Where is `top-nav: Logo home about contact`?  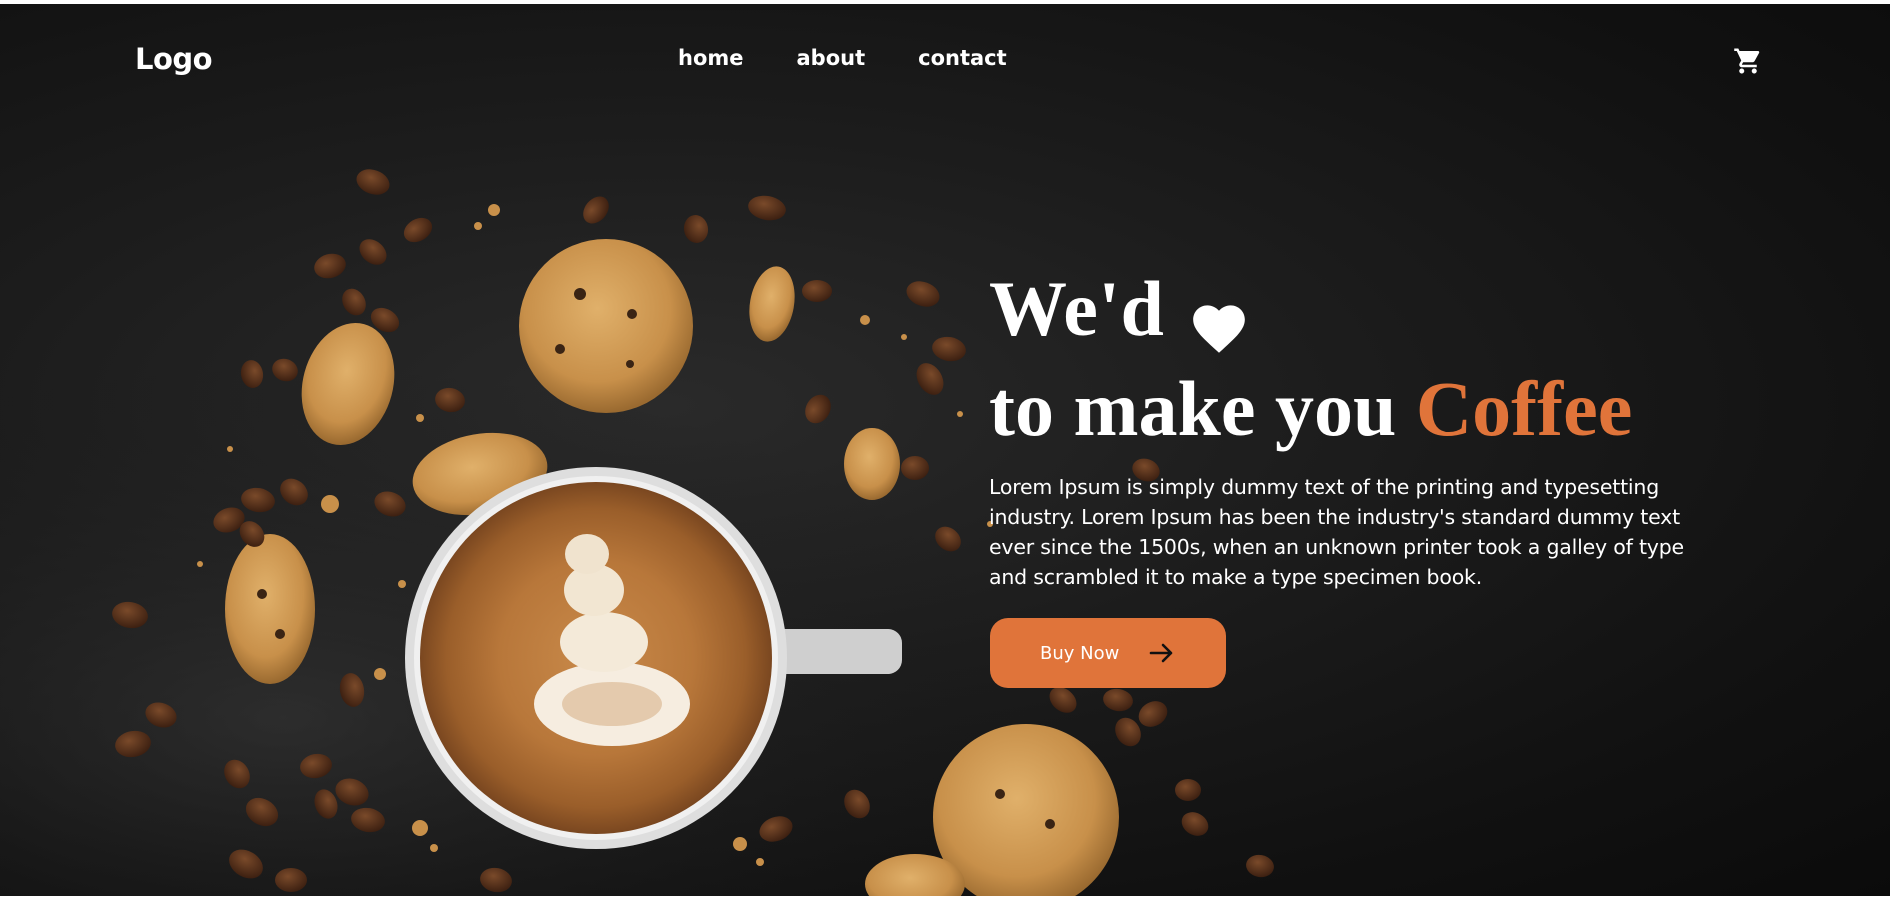 top-nav: Logo home about contact is located at coordinates (945, 59).